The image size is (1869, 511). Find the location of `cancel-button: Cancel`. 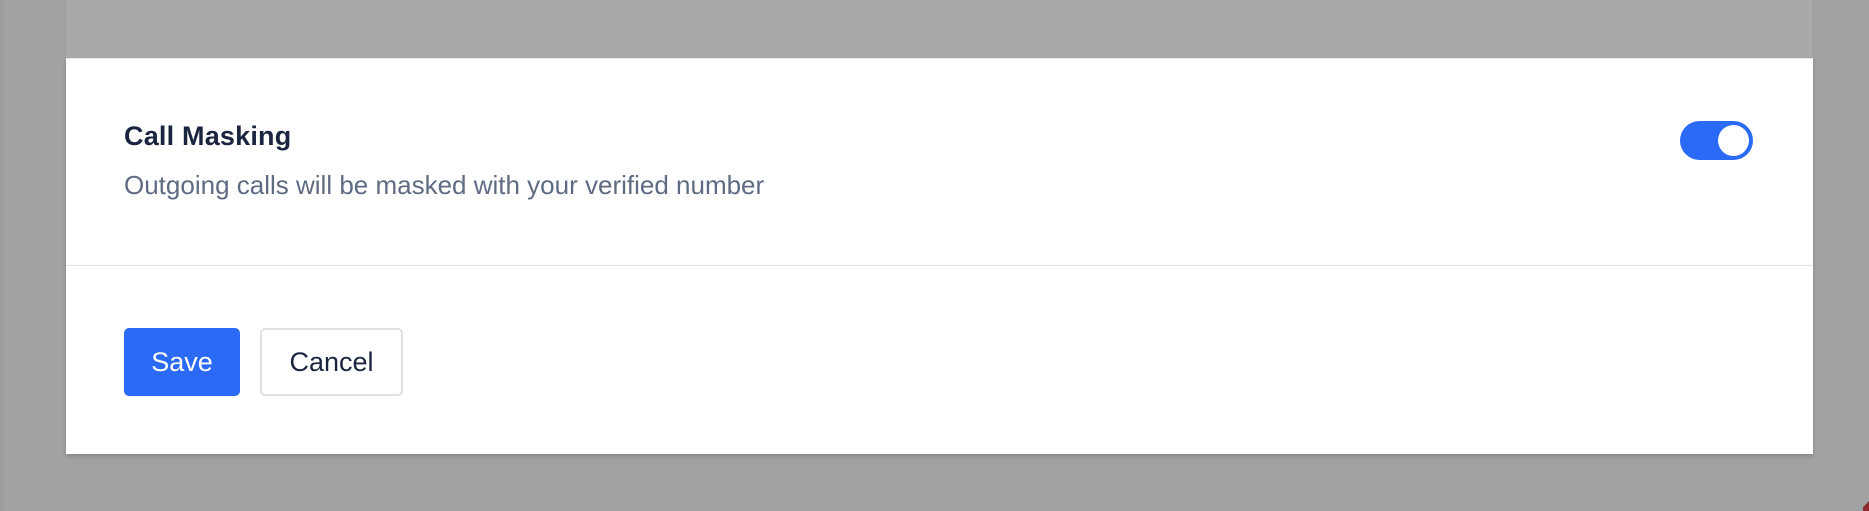

cancel-button: Cancel is located at coordinates (331, 362).